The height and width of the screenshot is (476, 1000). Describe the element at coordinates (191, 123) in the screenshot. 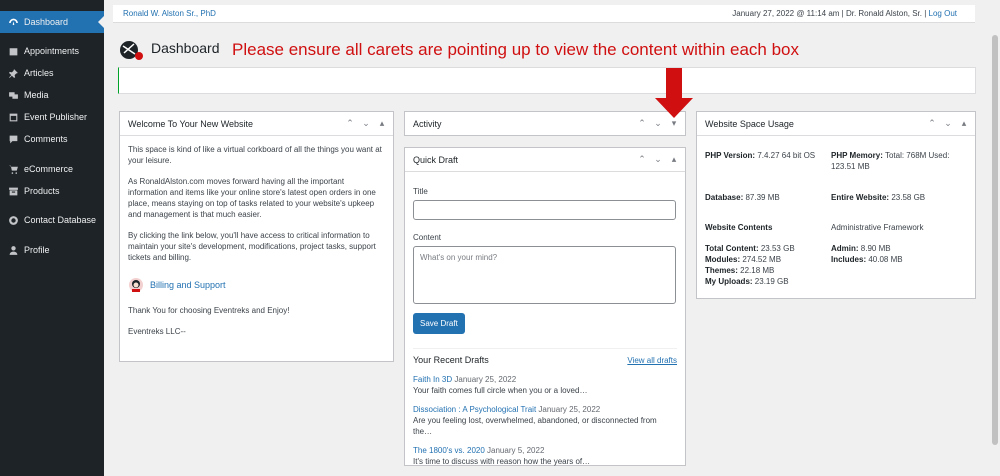

I see `widget-title: Welcome To Your New Website` at that location.